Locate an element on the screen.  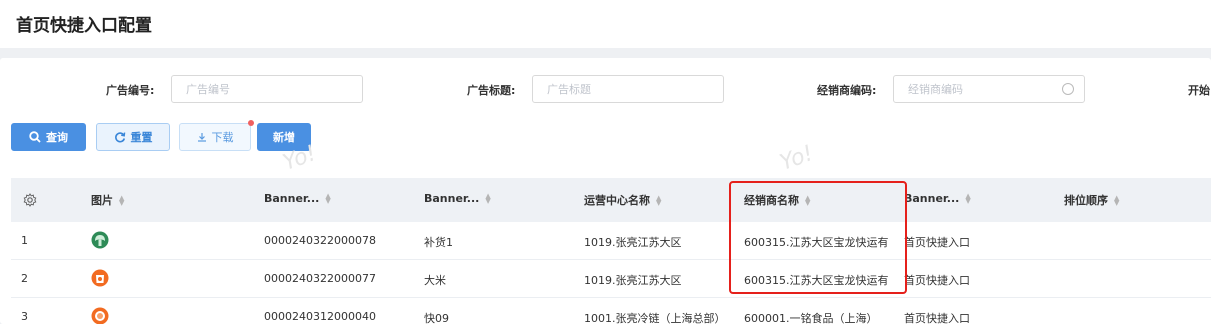
row-index: 1 is located at coordinates (24, 240).